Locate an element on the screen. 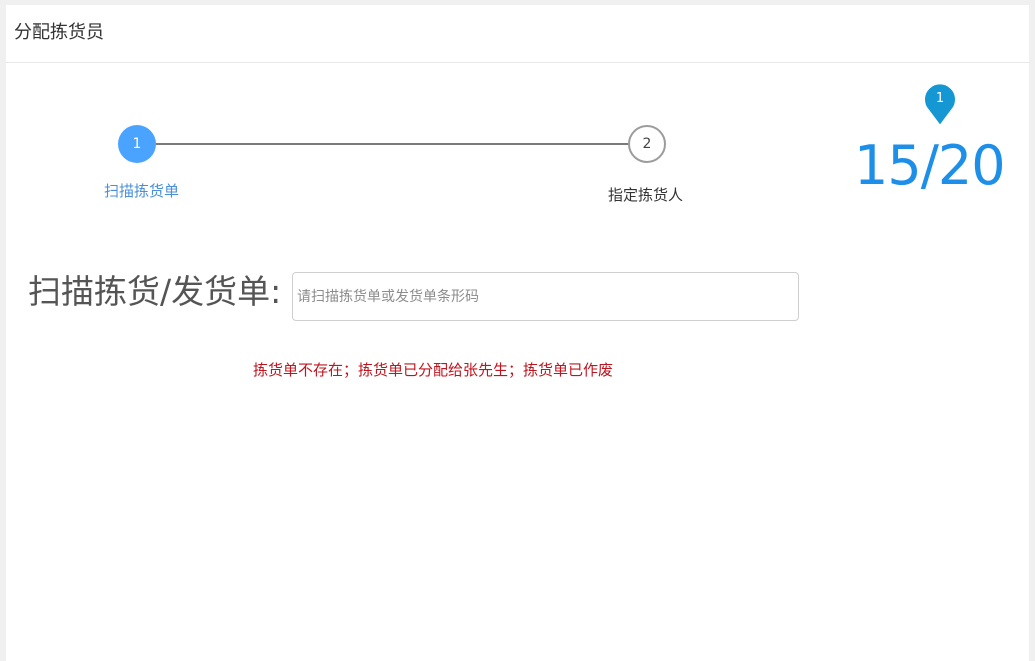 This screenshot has width=1035, height=661. panel-header: 分配拣货员 is located at coordinates (517, 34).